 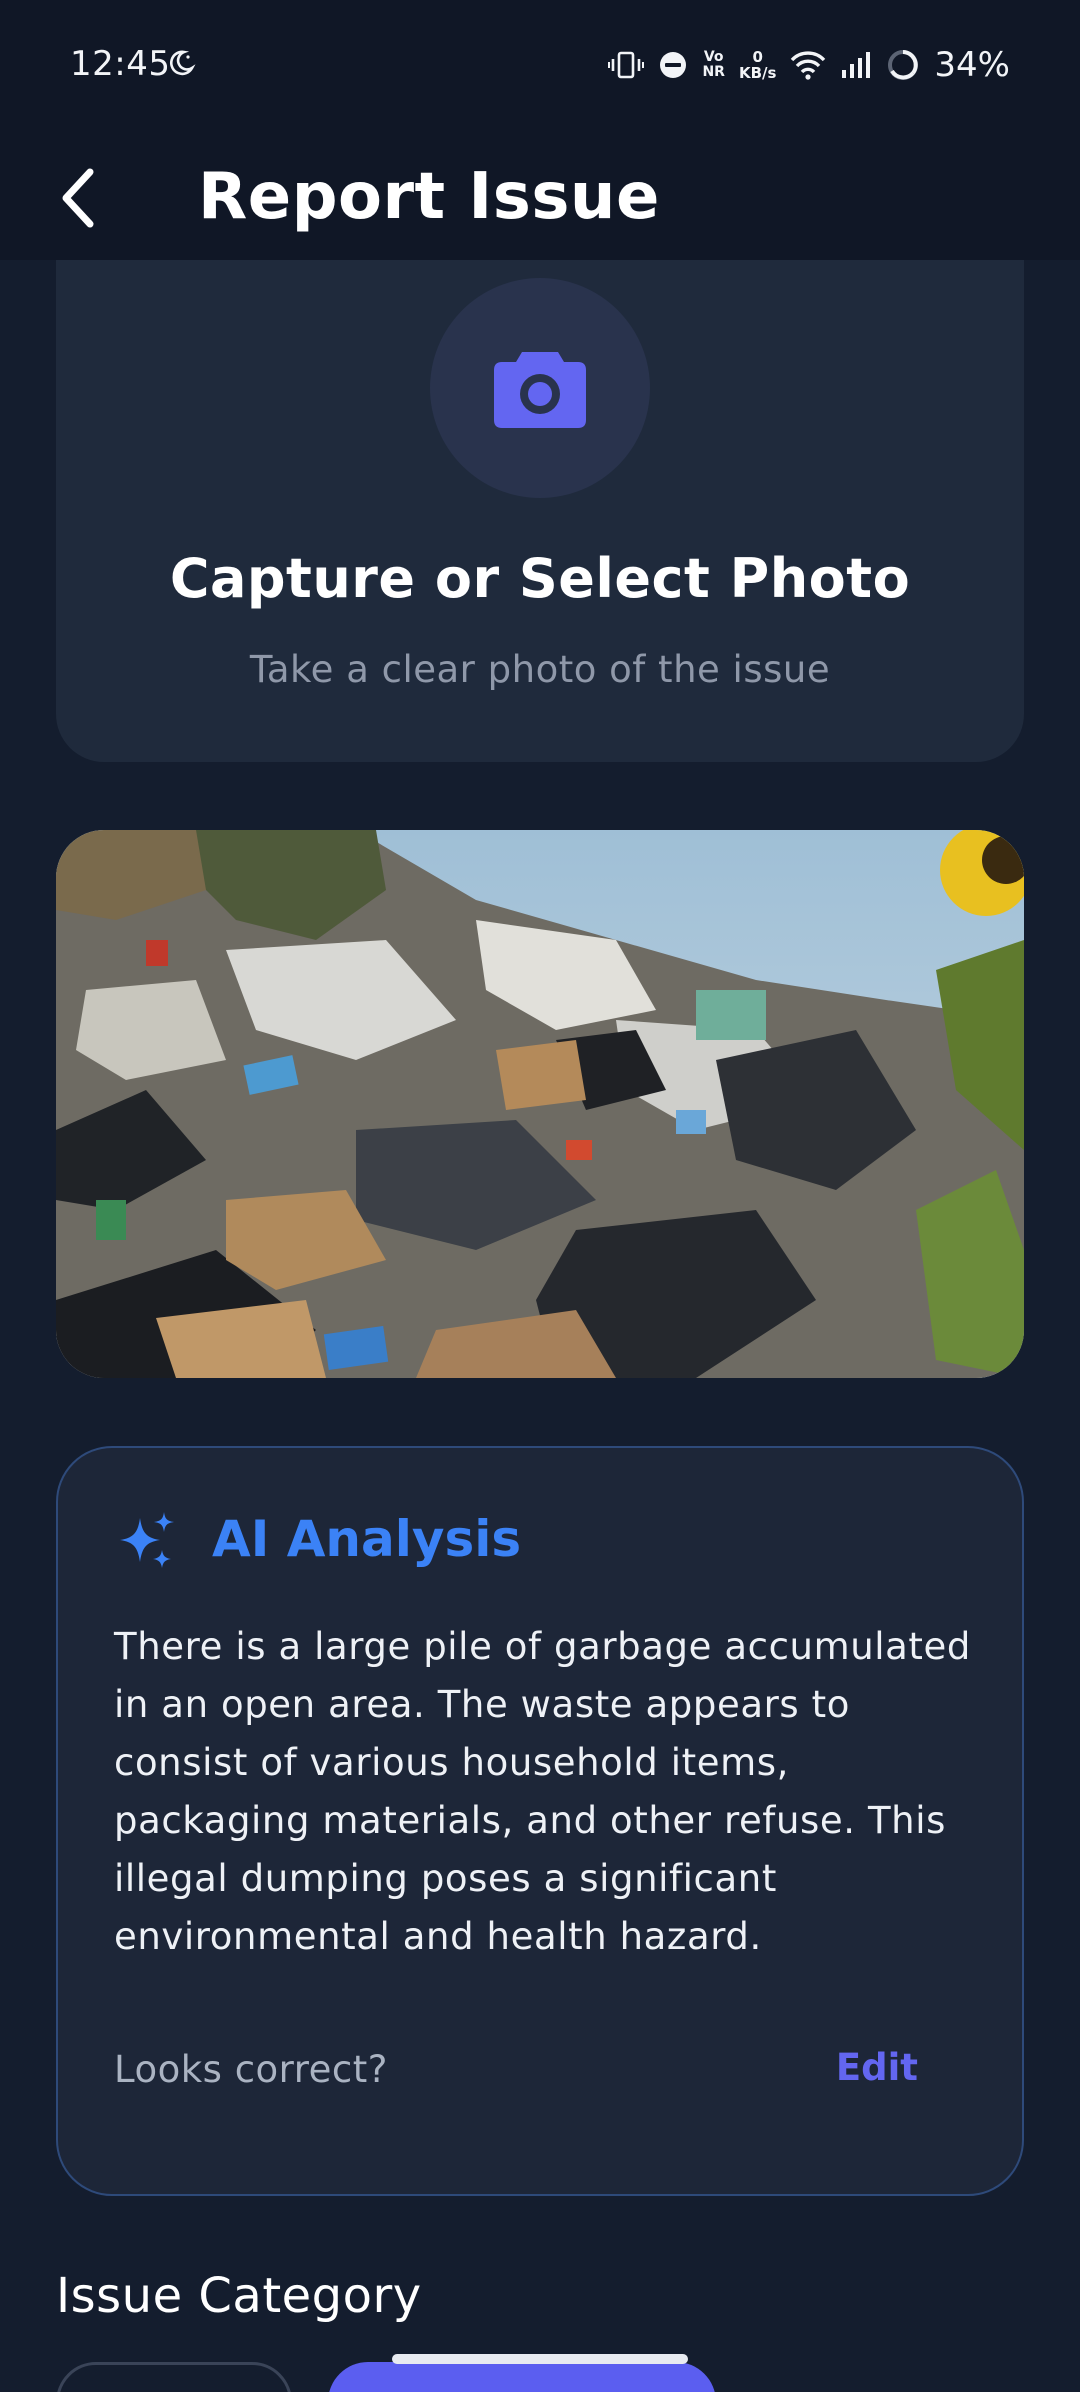 I want to click on network-speed-unit: KB/s, so click(x=757, y=73).